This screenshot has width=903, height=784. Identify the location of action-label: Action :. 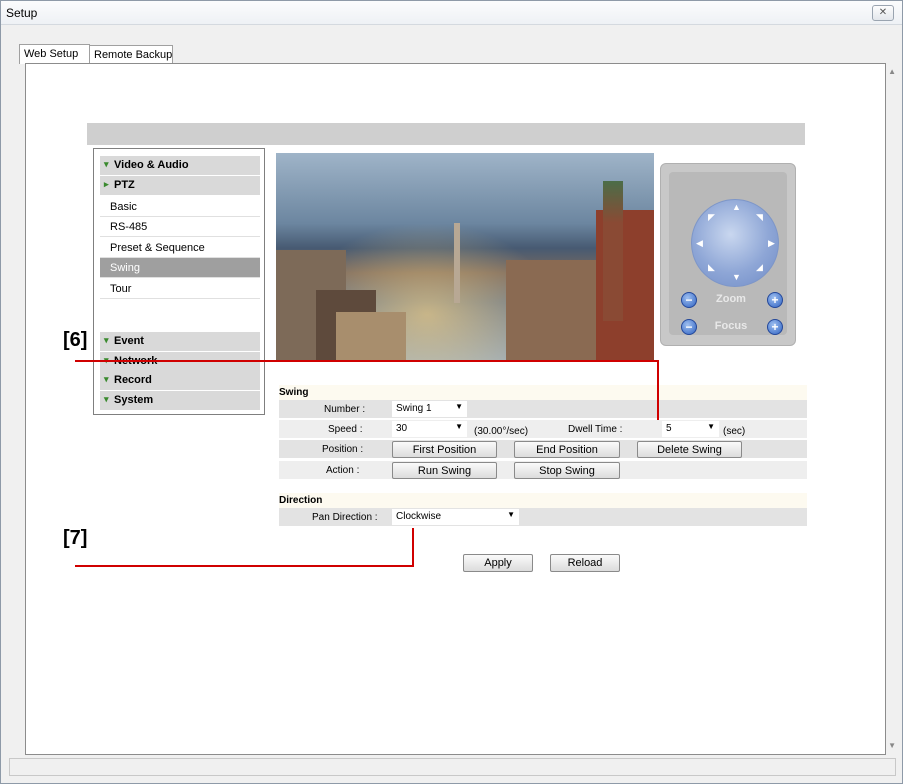
(343, 470).